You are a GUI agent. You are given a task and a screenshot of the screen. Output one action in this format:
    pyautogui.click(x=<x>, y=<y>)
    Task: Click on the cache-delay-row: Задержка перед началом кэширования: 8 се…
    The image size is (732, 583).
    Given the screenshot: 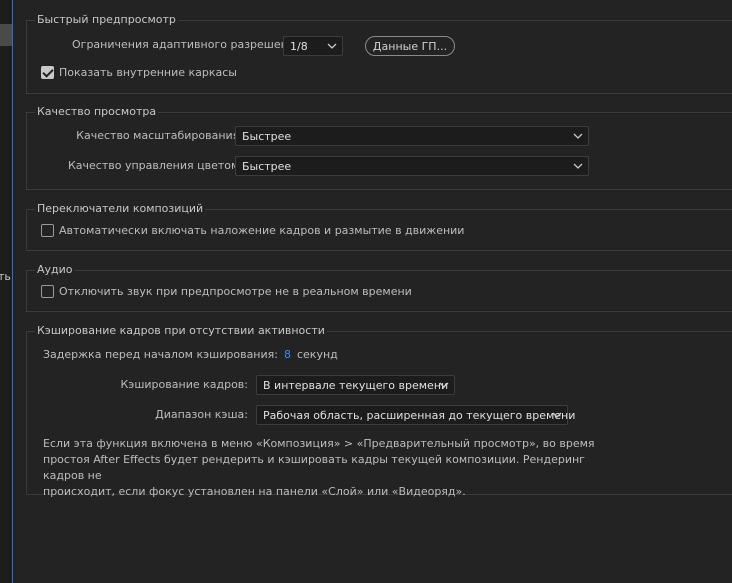 What is the action you would take?
    pyautogui.click(x=190, y=354)
    